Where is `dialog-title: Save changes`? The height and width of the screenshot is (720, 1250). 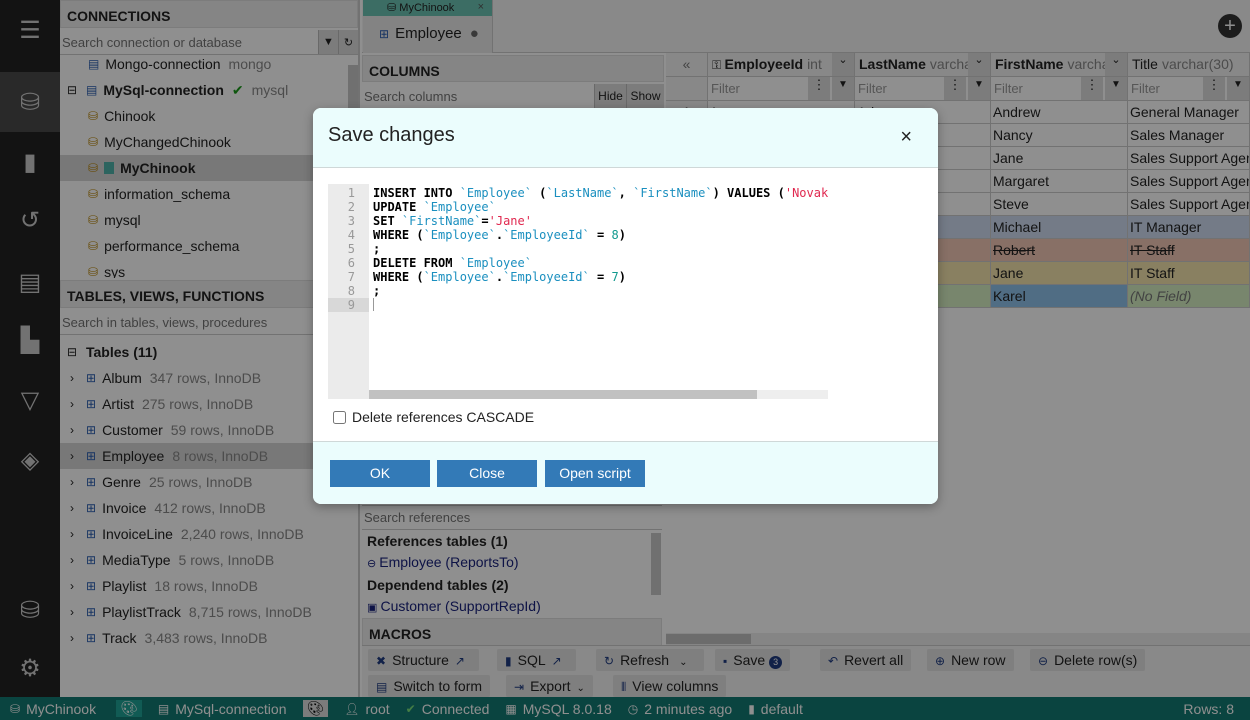 dialog-title: Save changes is located at coordinates (391, 135).